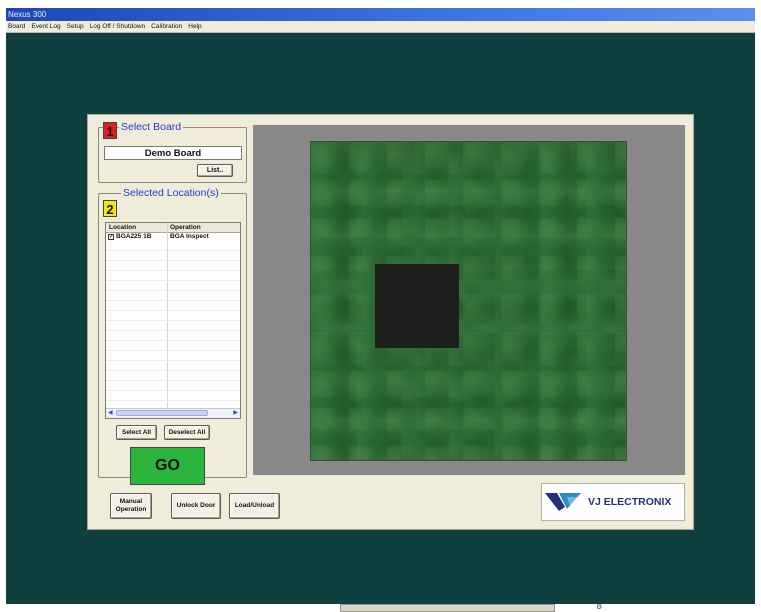 The width and height of the screenshot is (761, 612). I want to click on table-row: ✓ BGA225 1B BGA Inspect, so click(173, 237).